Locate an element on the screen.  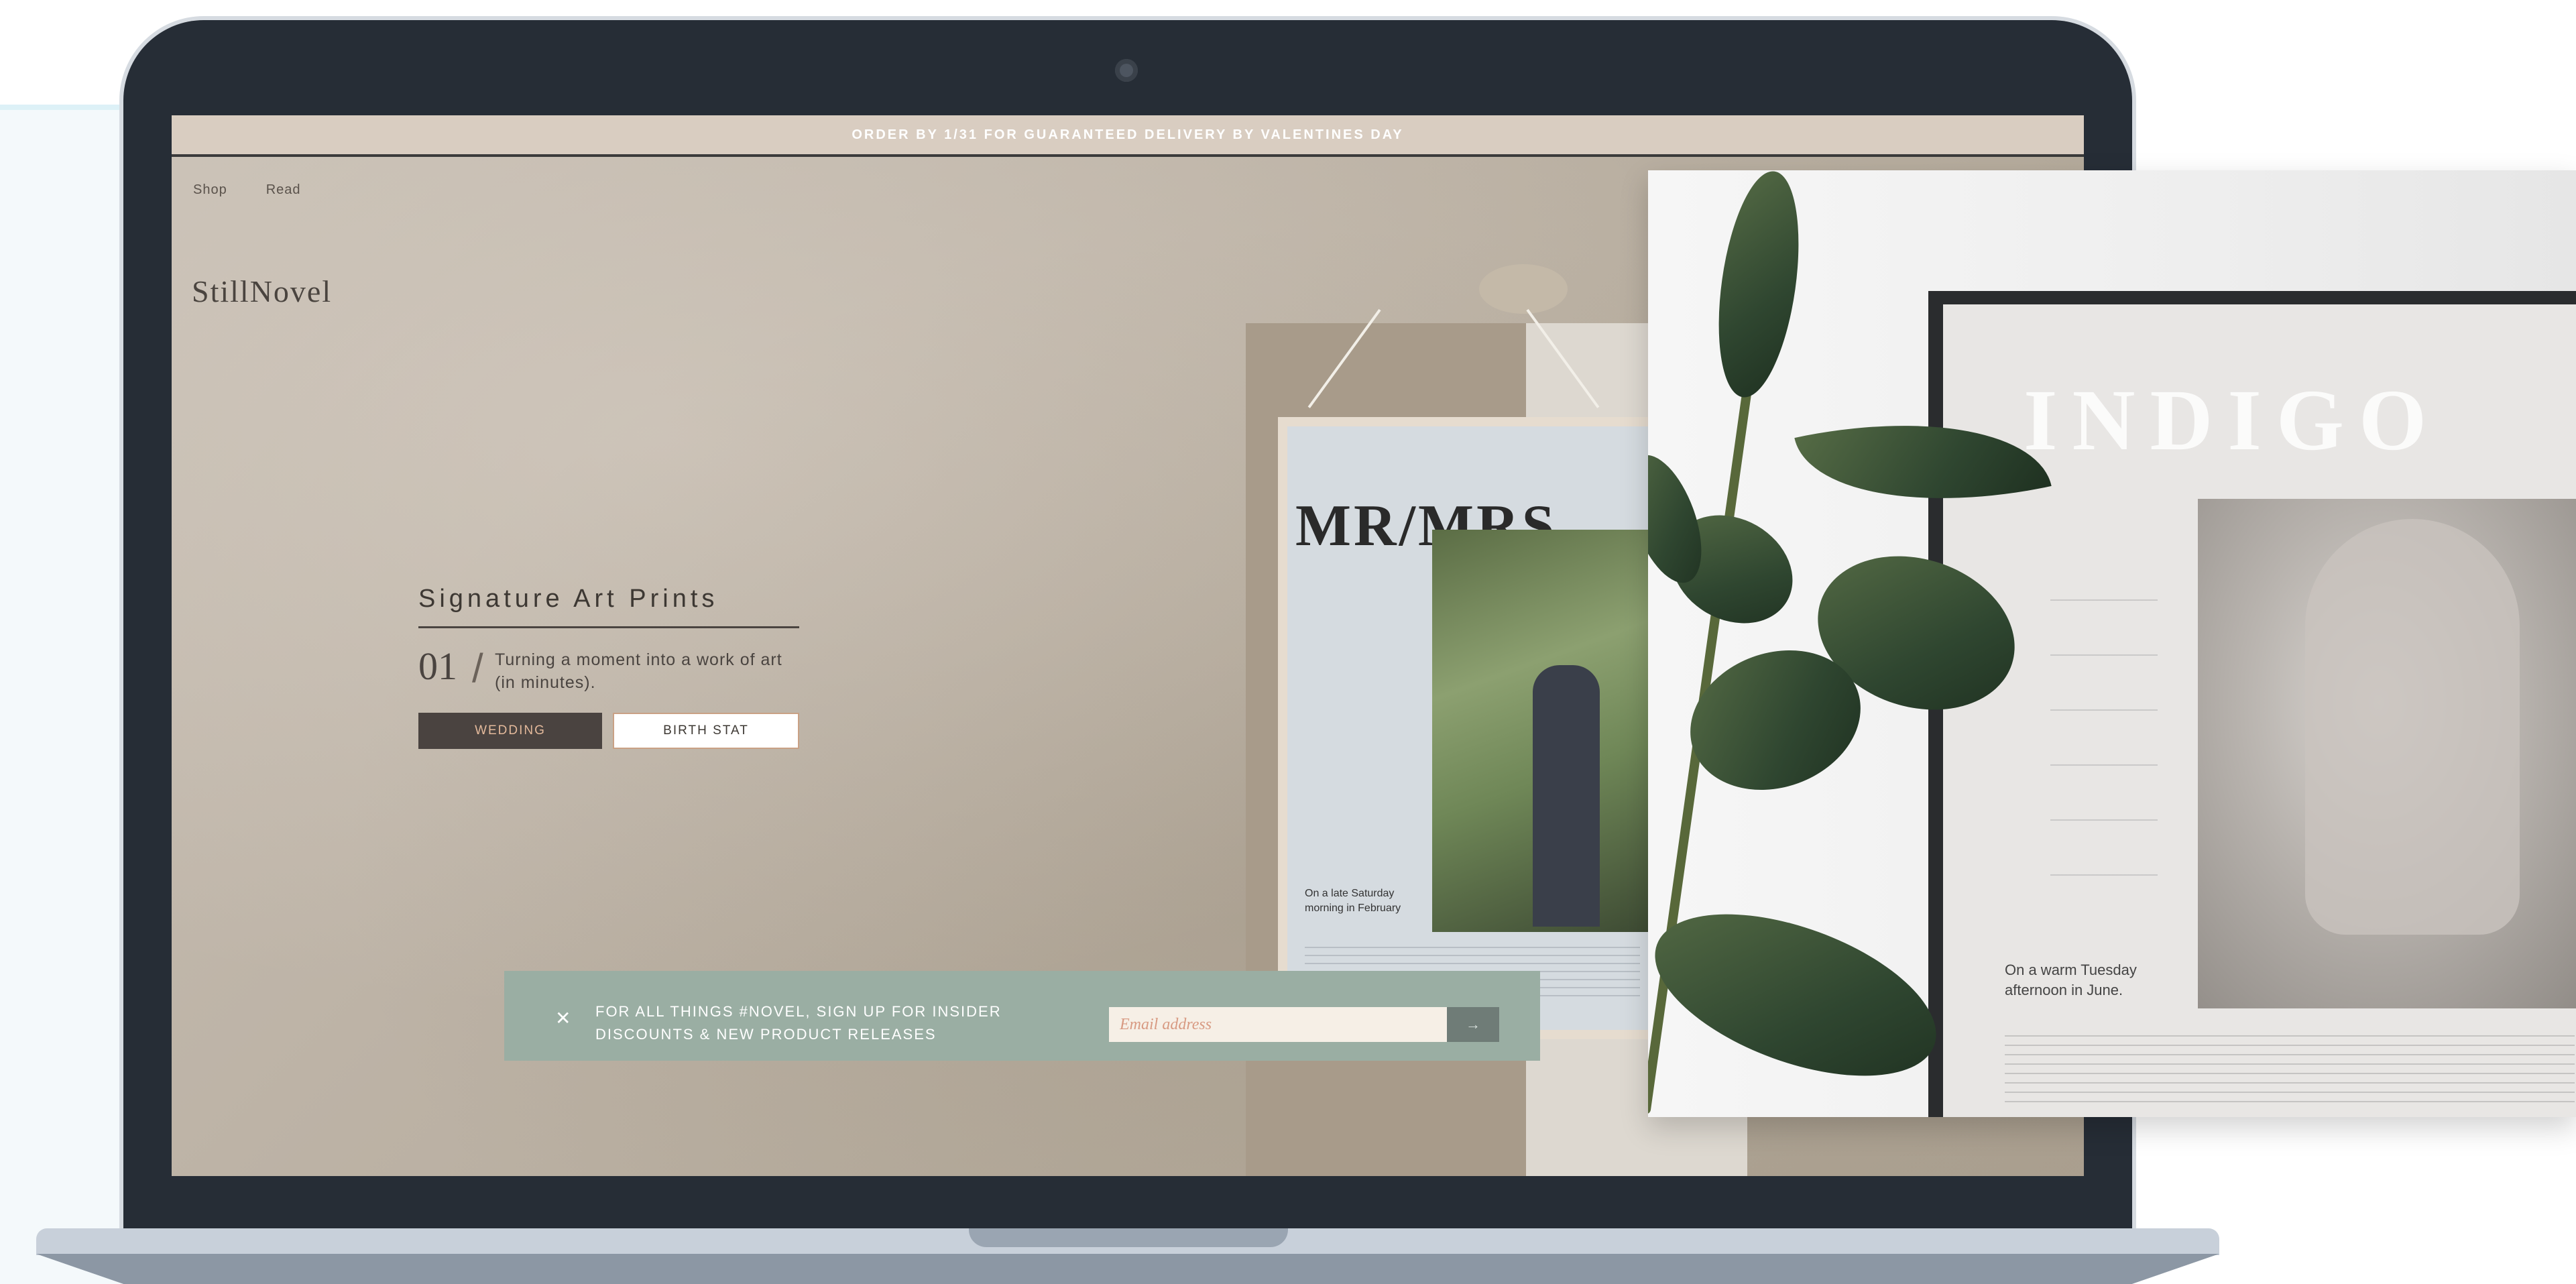
hero-divider is located at coordinates (608, 627).